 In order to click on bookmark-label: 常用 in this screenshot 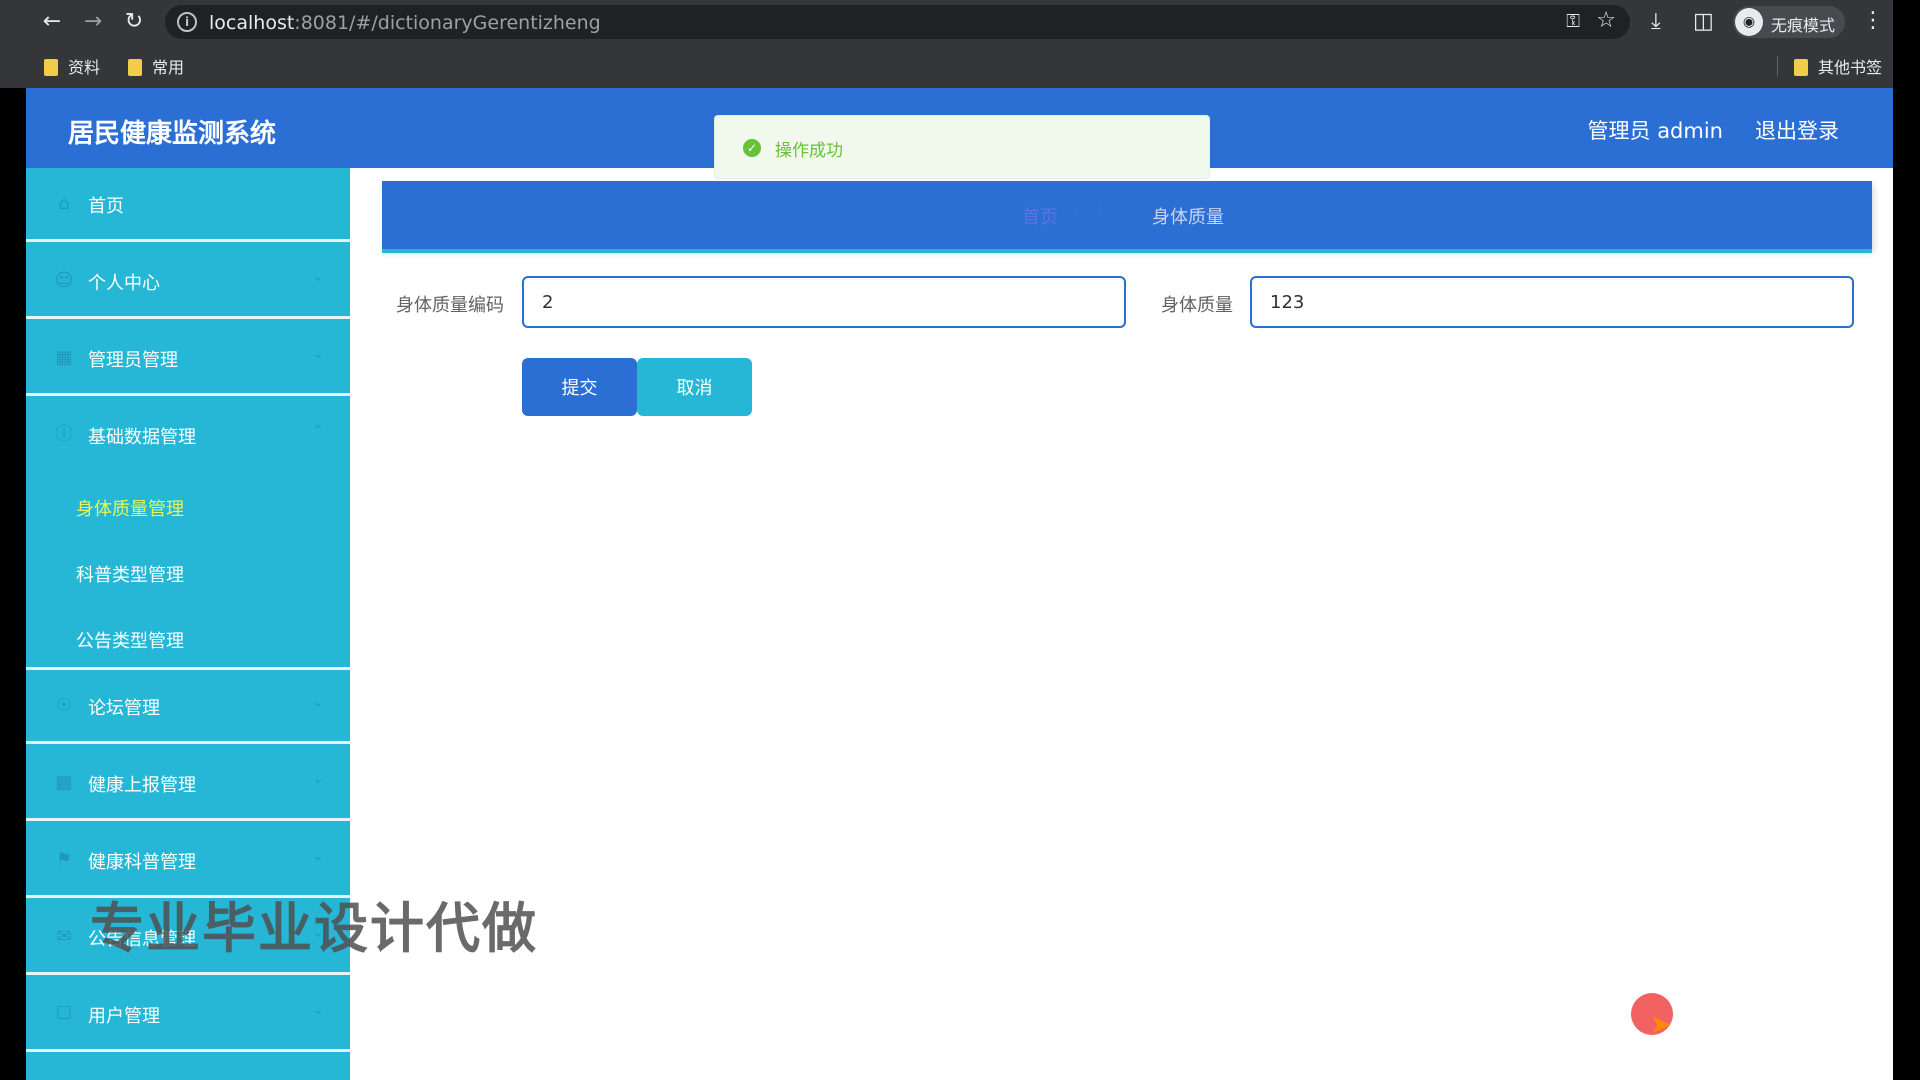, I will do `click(168, 67)`.